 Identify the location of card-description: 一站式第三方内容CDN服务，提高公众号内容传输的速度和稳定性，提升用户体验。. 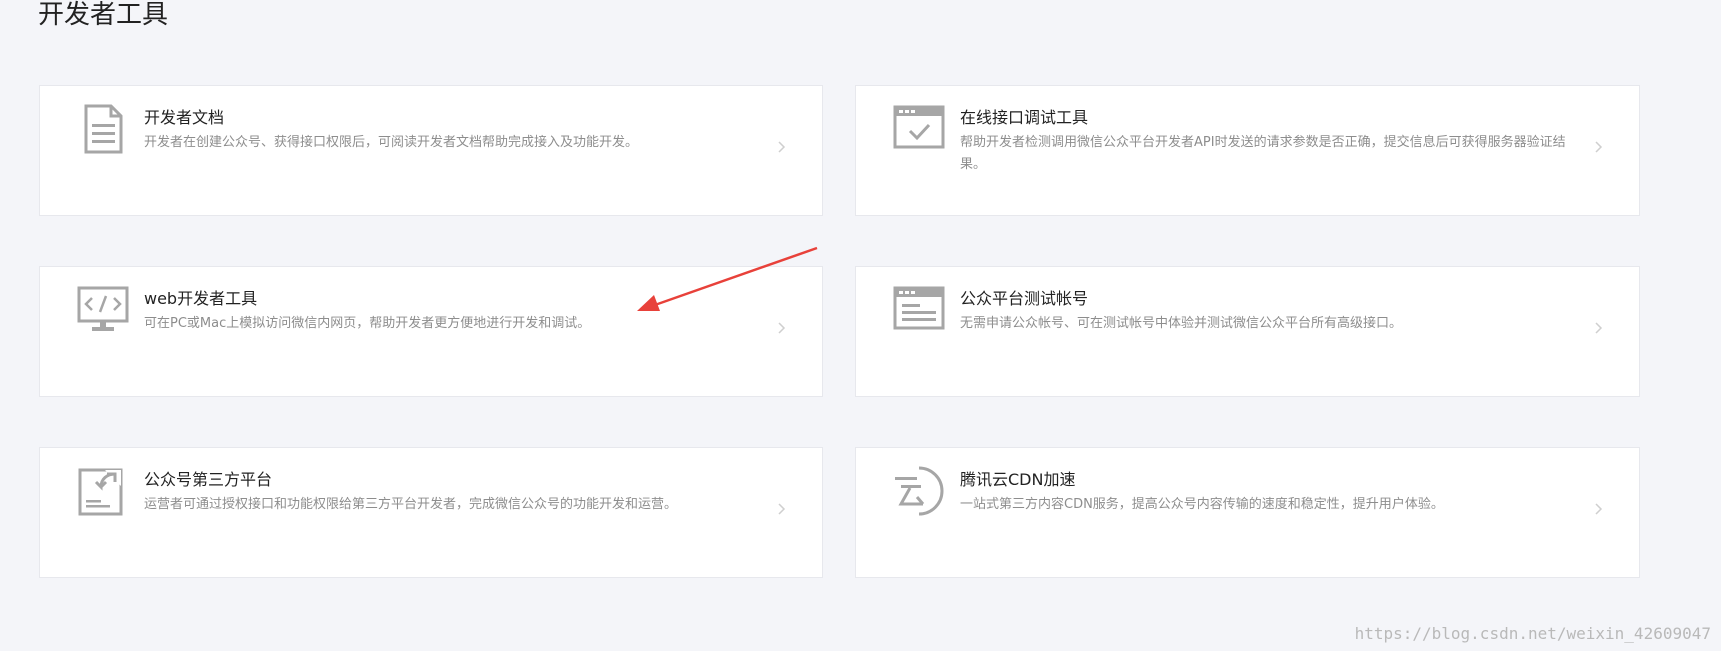
(1202, 504).